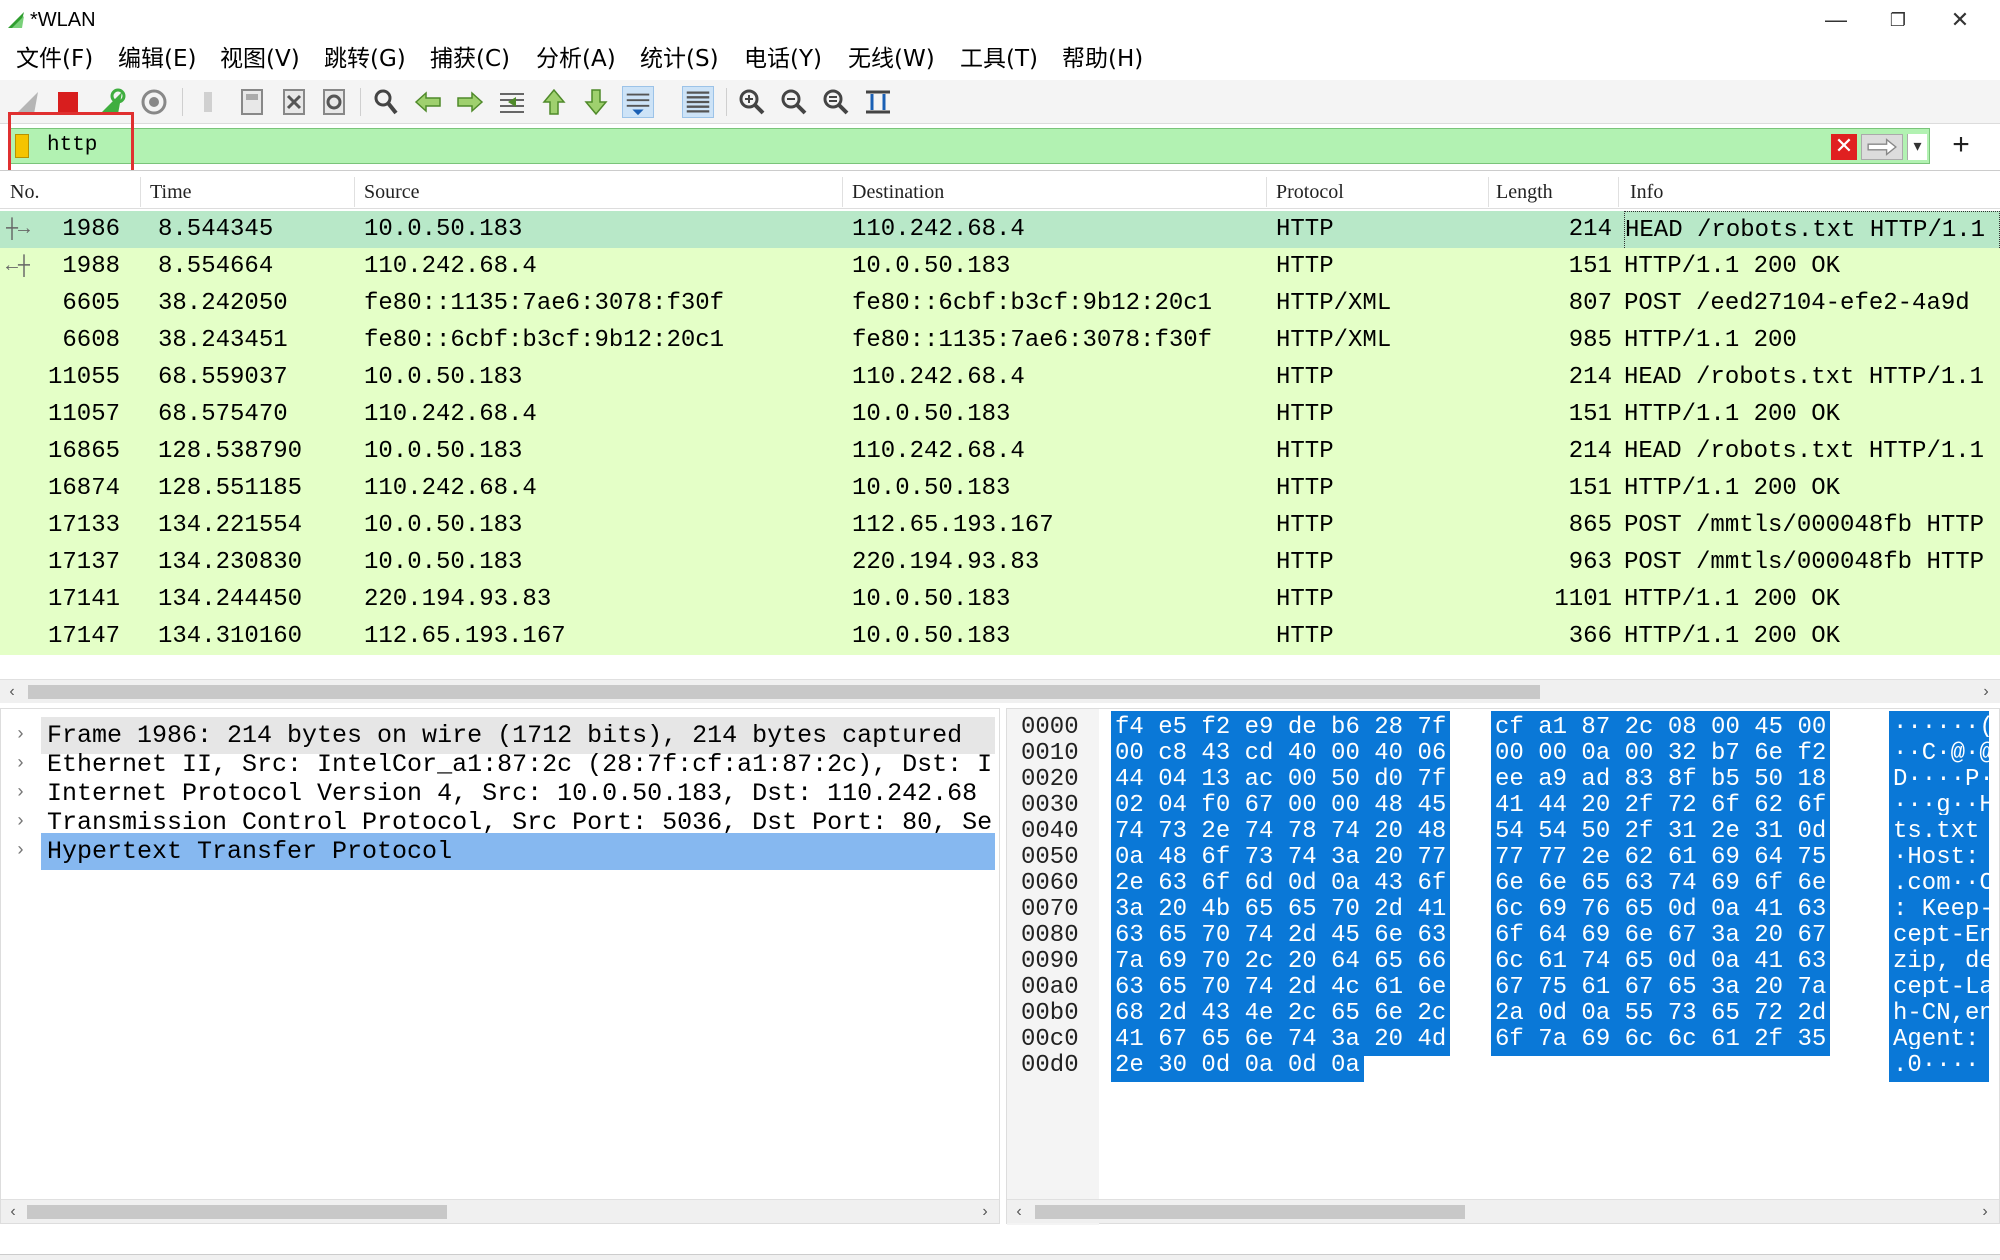 The image size is (2000, 1260). What do you see at coordinates (878, 102) in the screenshot?
I see `resize-columns-icon` at bounding box center [878, 102].